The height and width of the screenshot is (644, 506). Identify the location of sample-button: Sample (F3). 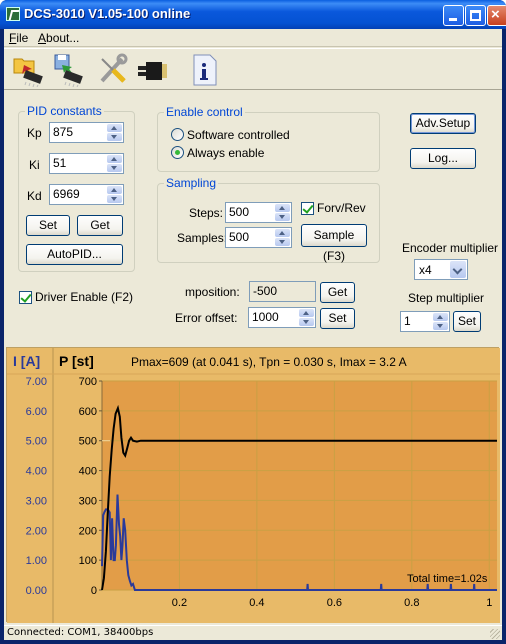
(334, 243).